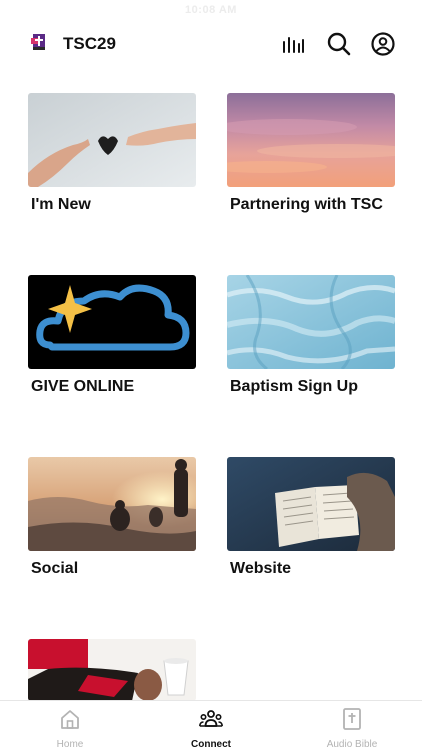 The width and height of the screenshot is (422, 750). What do you see at coordinates (339, 44) in the screenshot?
I see `search-icon` at bounding box center [339, 44].